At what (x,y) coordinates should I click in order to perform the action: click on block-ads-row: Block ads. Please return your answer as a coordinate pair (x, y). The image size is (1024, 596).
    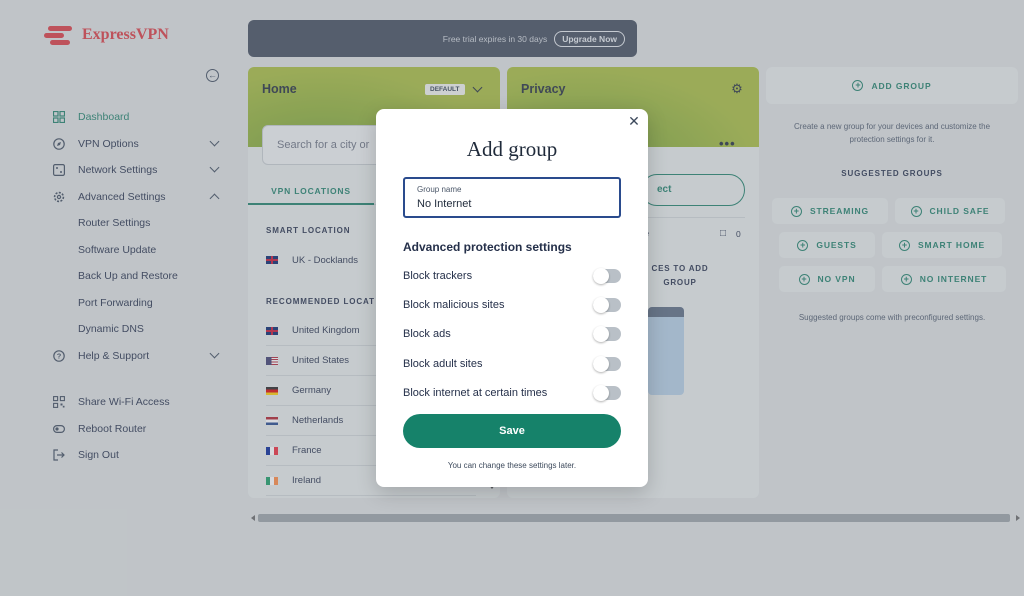
    Looking at the image, I should click on (512, 334).